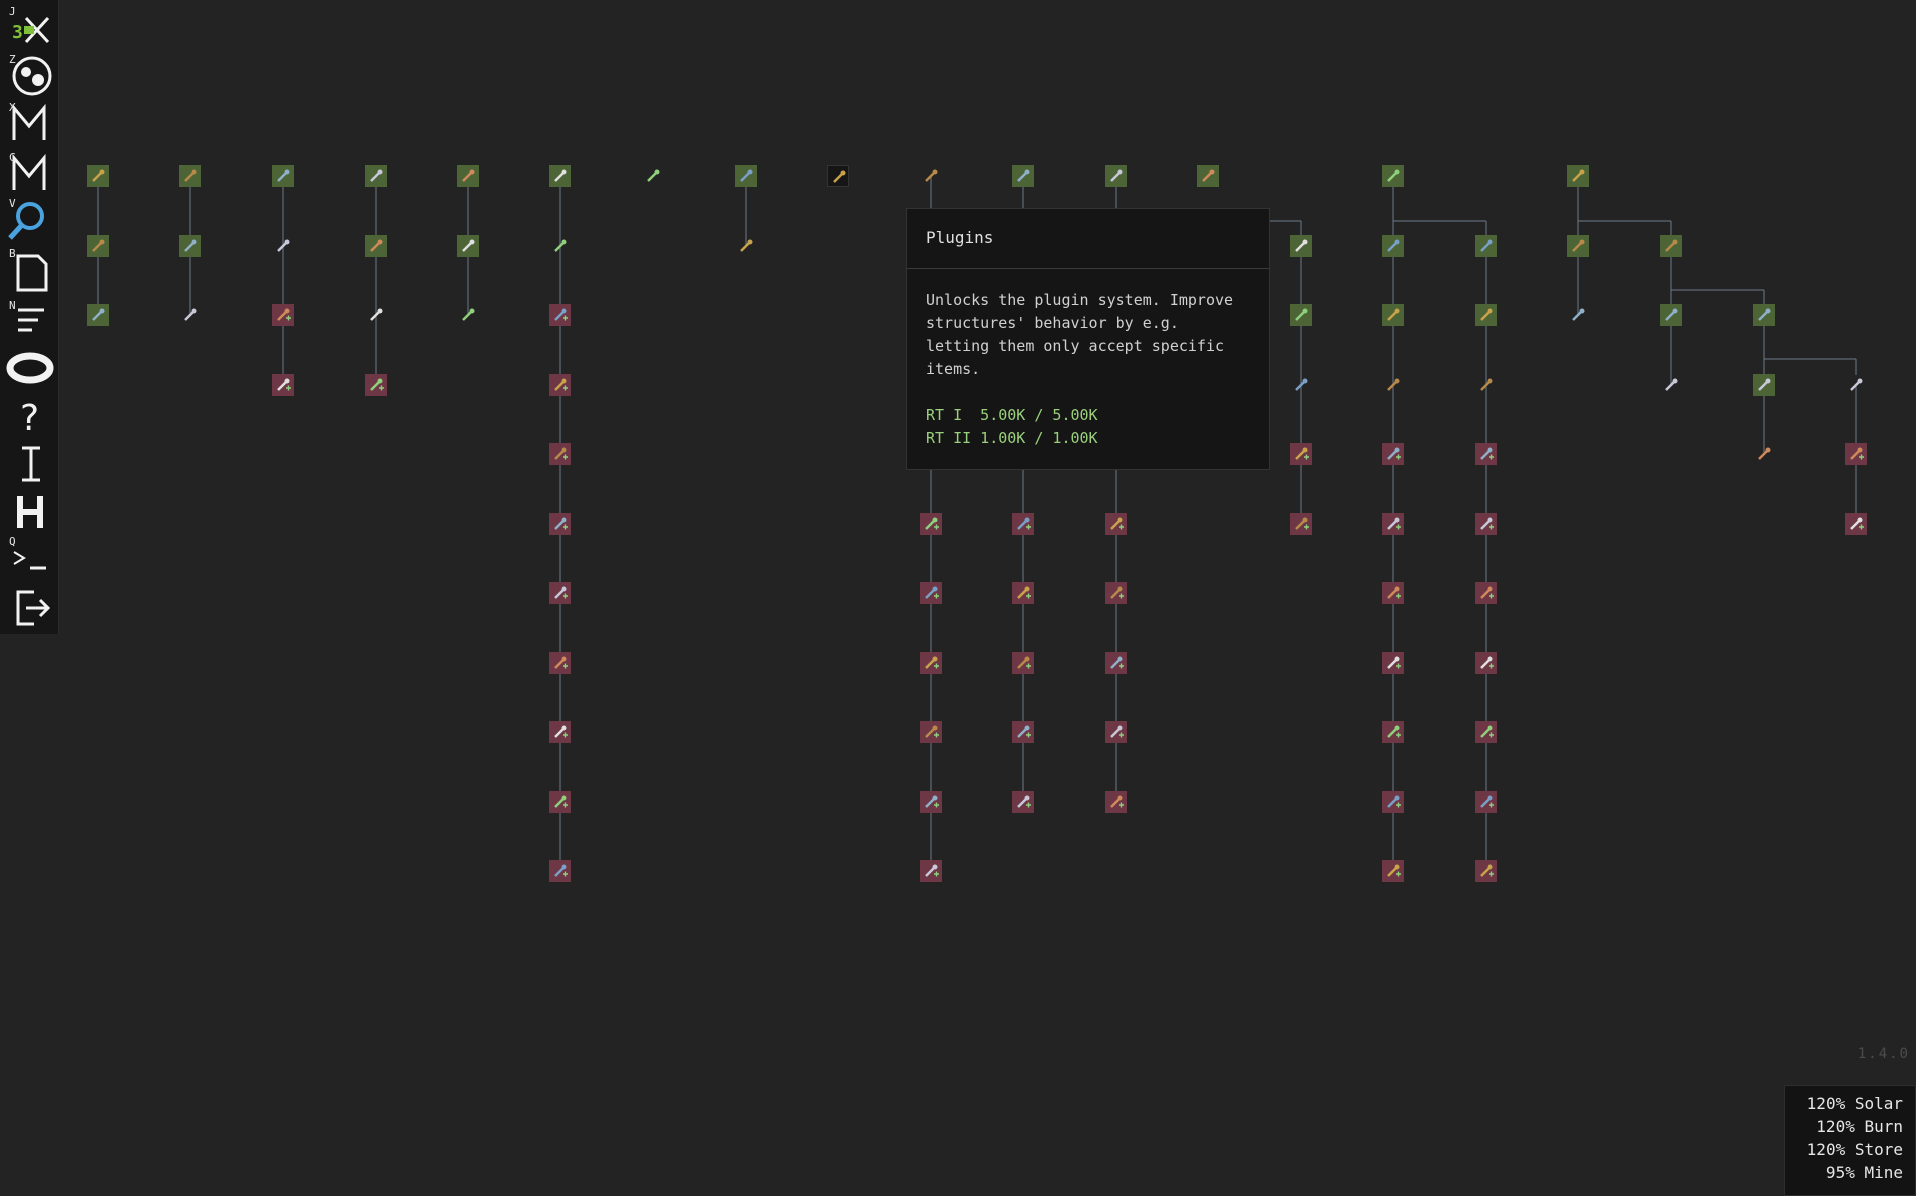  I want to click on leaf-icon, so click(1764, 453).